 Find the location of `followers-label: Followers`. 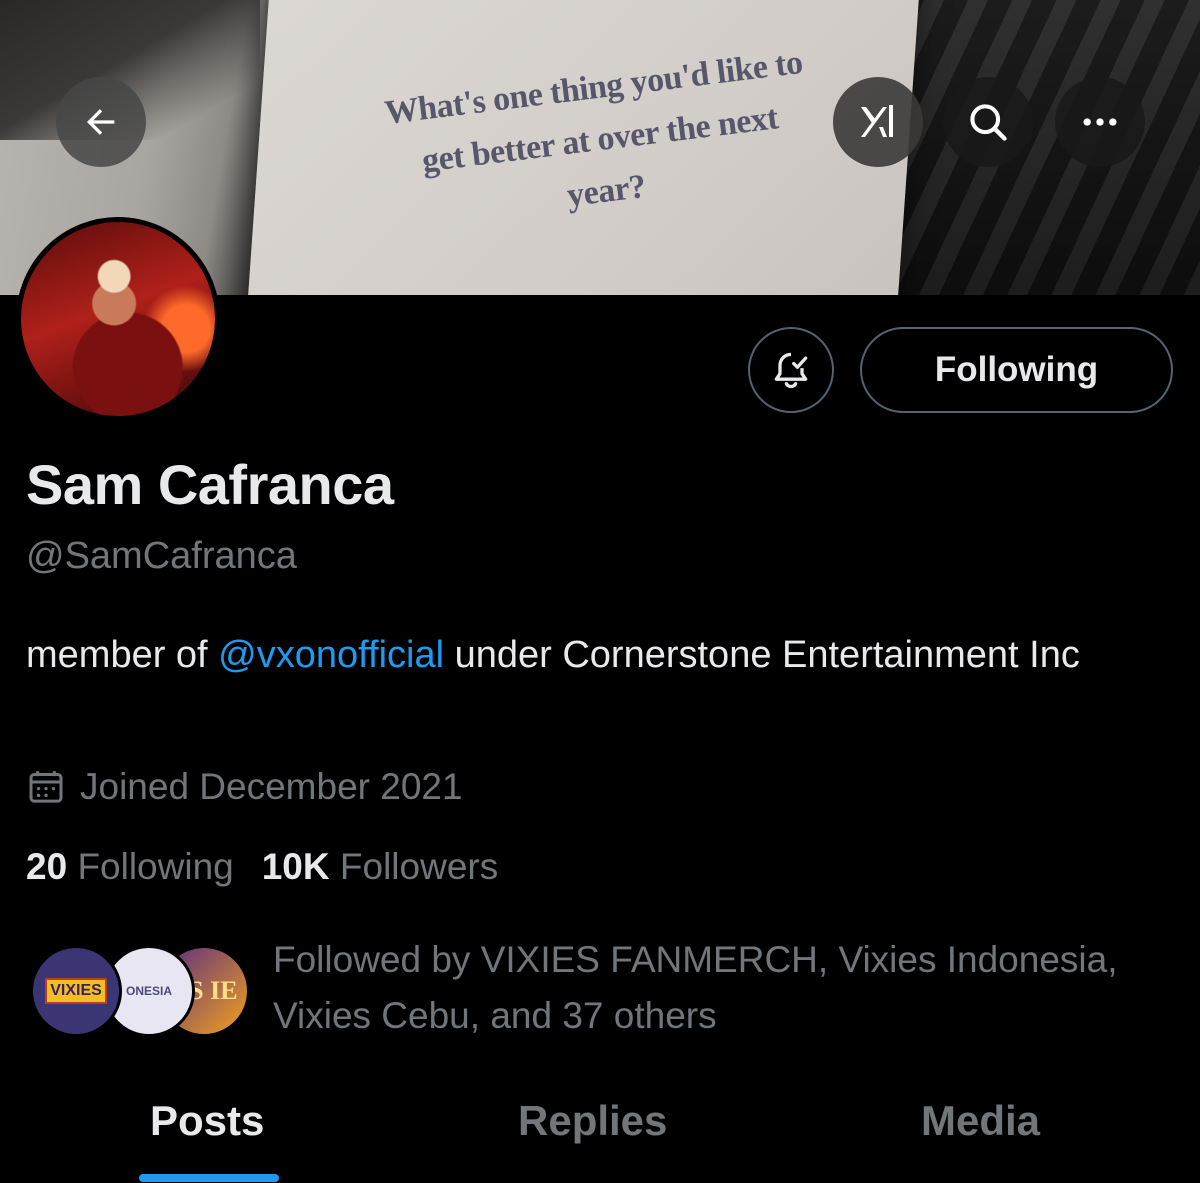

followers-label: Followers is located at coordinates (419, 866).